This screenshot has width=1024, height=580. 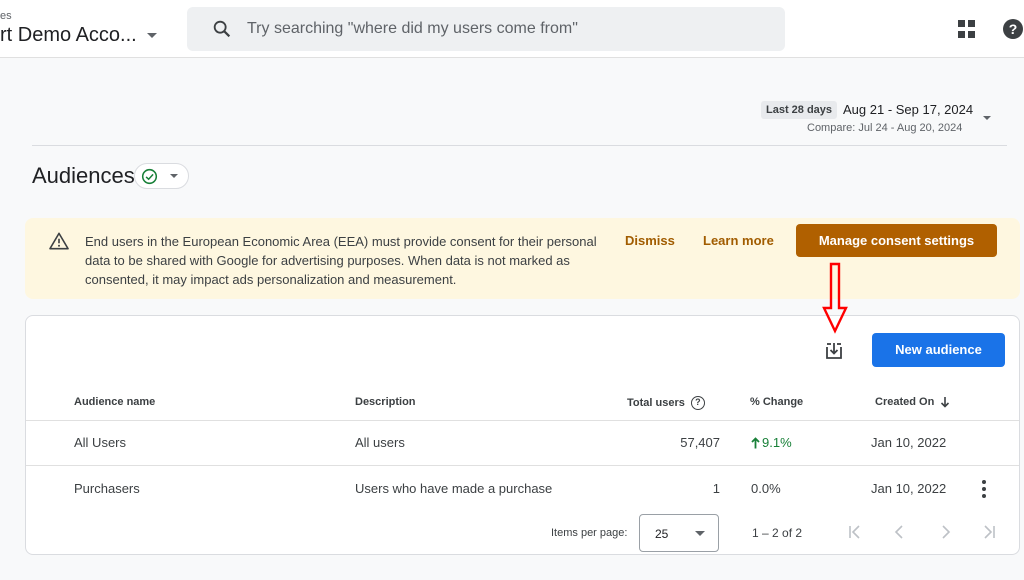 What do you see at coordinates (945, 402) in the screenshot?
I see `arrow-down-icon` at bounding box center [945, 402].